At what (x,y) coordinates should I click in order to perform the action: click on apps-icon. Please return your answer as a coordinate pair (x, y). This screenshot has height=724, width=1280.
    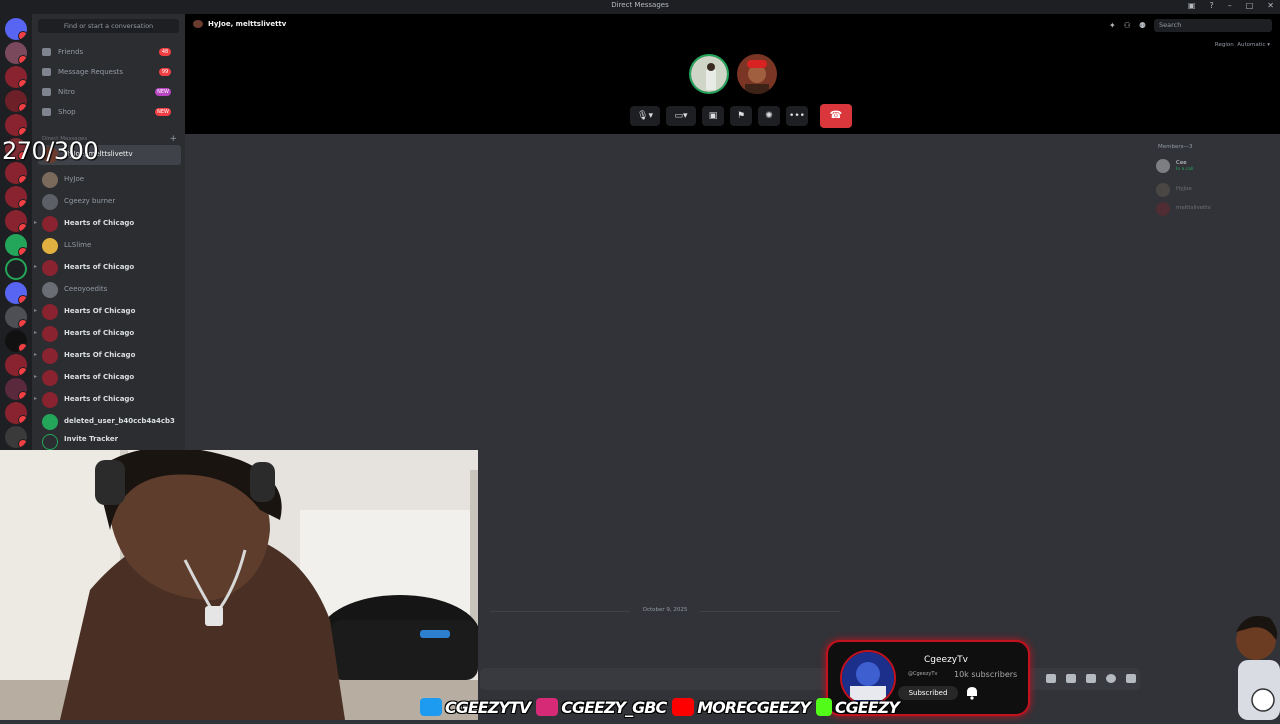
    Looking at the image, I should click on (1131, 678).